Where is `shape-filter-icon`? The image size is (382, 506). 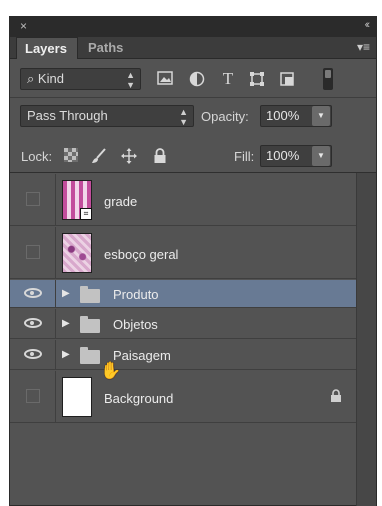
shape-filter-icon is located at coordinates (257, 79).